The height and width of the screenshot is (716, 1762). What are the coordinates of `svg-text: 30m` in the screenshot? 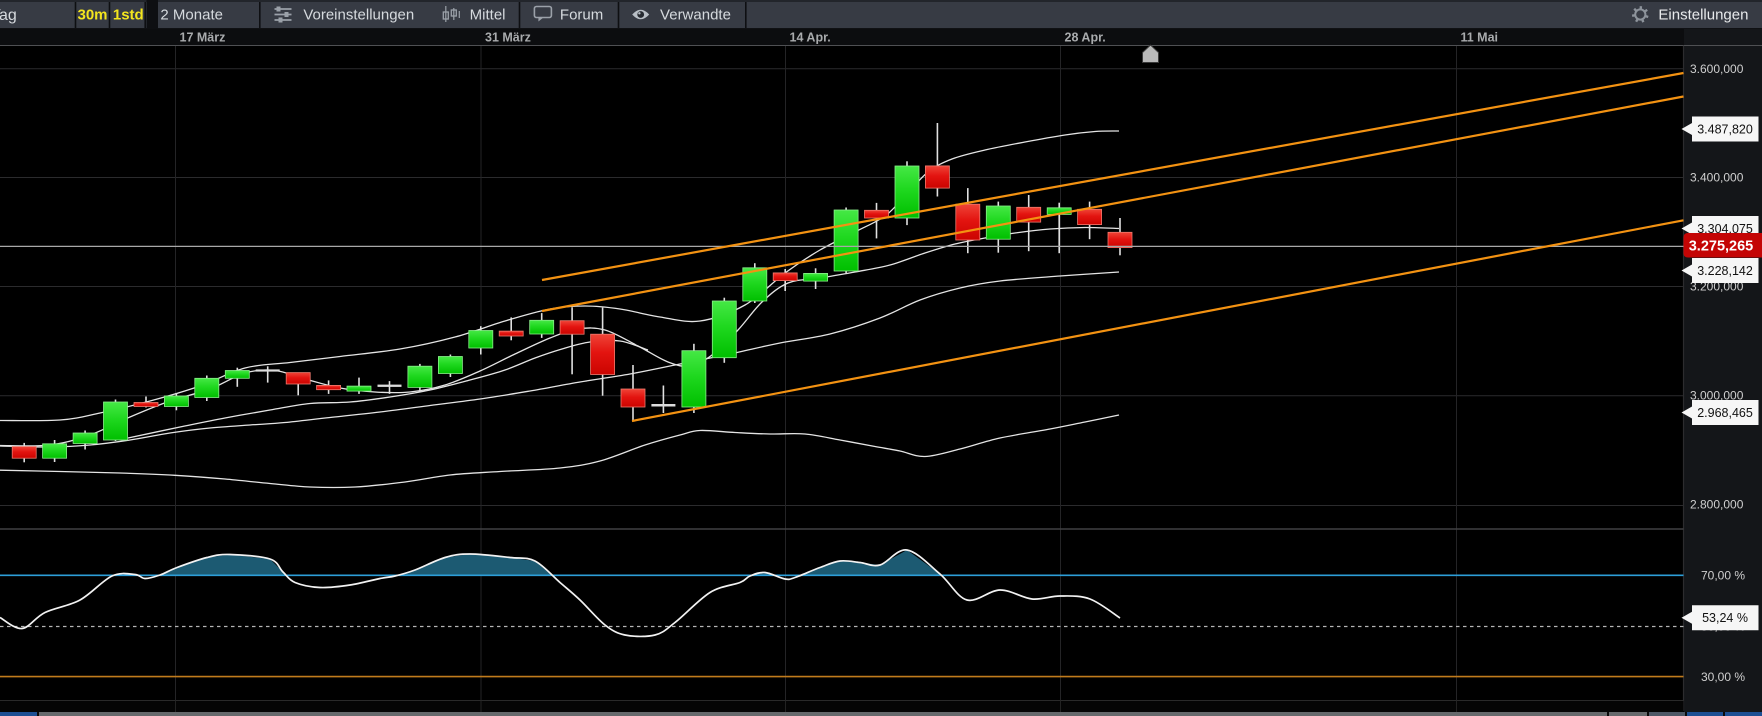 It's located at (92, 15).